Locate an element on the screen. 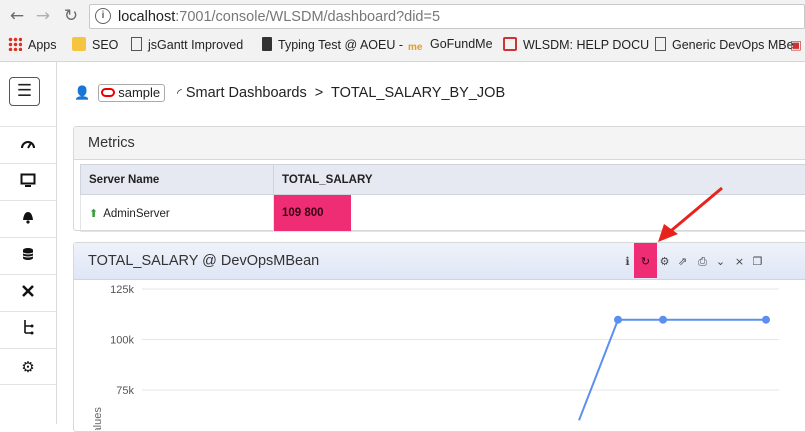 The height and width of the screenshot is (432, 805). page-title: TOTAL_SALARY_BY_JOB is located at coordinates (418, 93).